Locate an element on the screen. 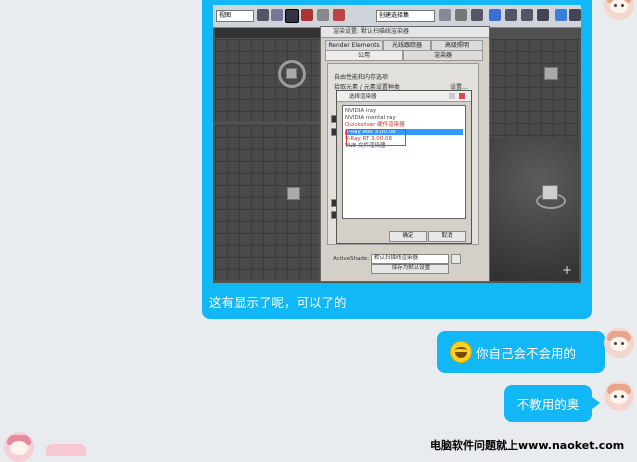 This screenshot has height=462, width=637. tab-renderer: 渲染器 is located at coordinates (443, 55).